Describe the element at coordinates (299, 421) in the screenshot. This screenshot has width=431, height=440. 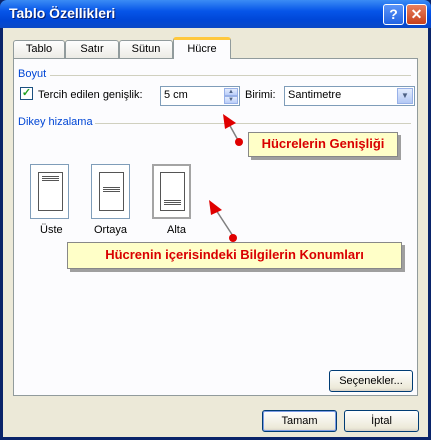
I see `ok-button: Tamam` at that location.